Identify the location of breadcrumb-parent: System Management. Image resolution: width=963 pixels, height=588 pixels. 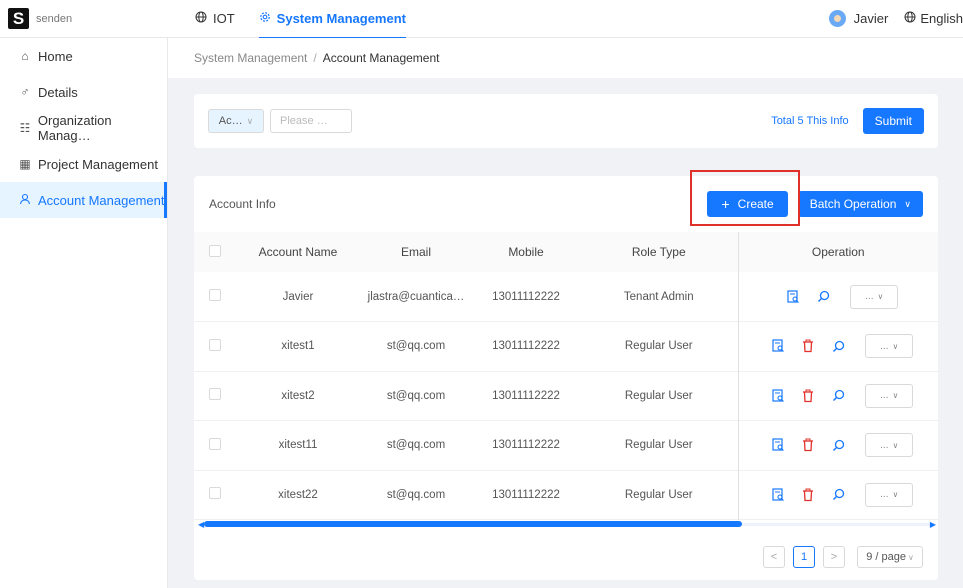
(250, 58).